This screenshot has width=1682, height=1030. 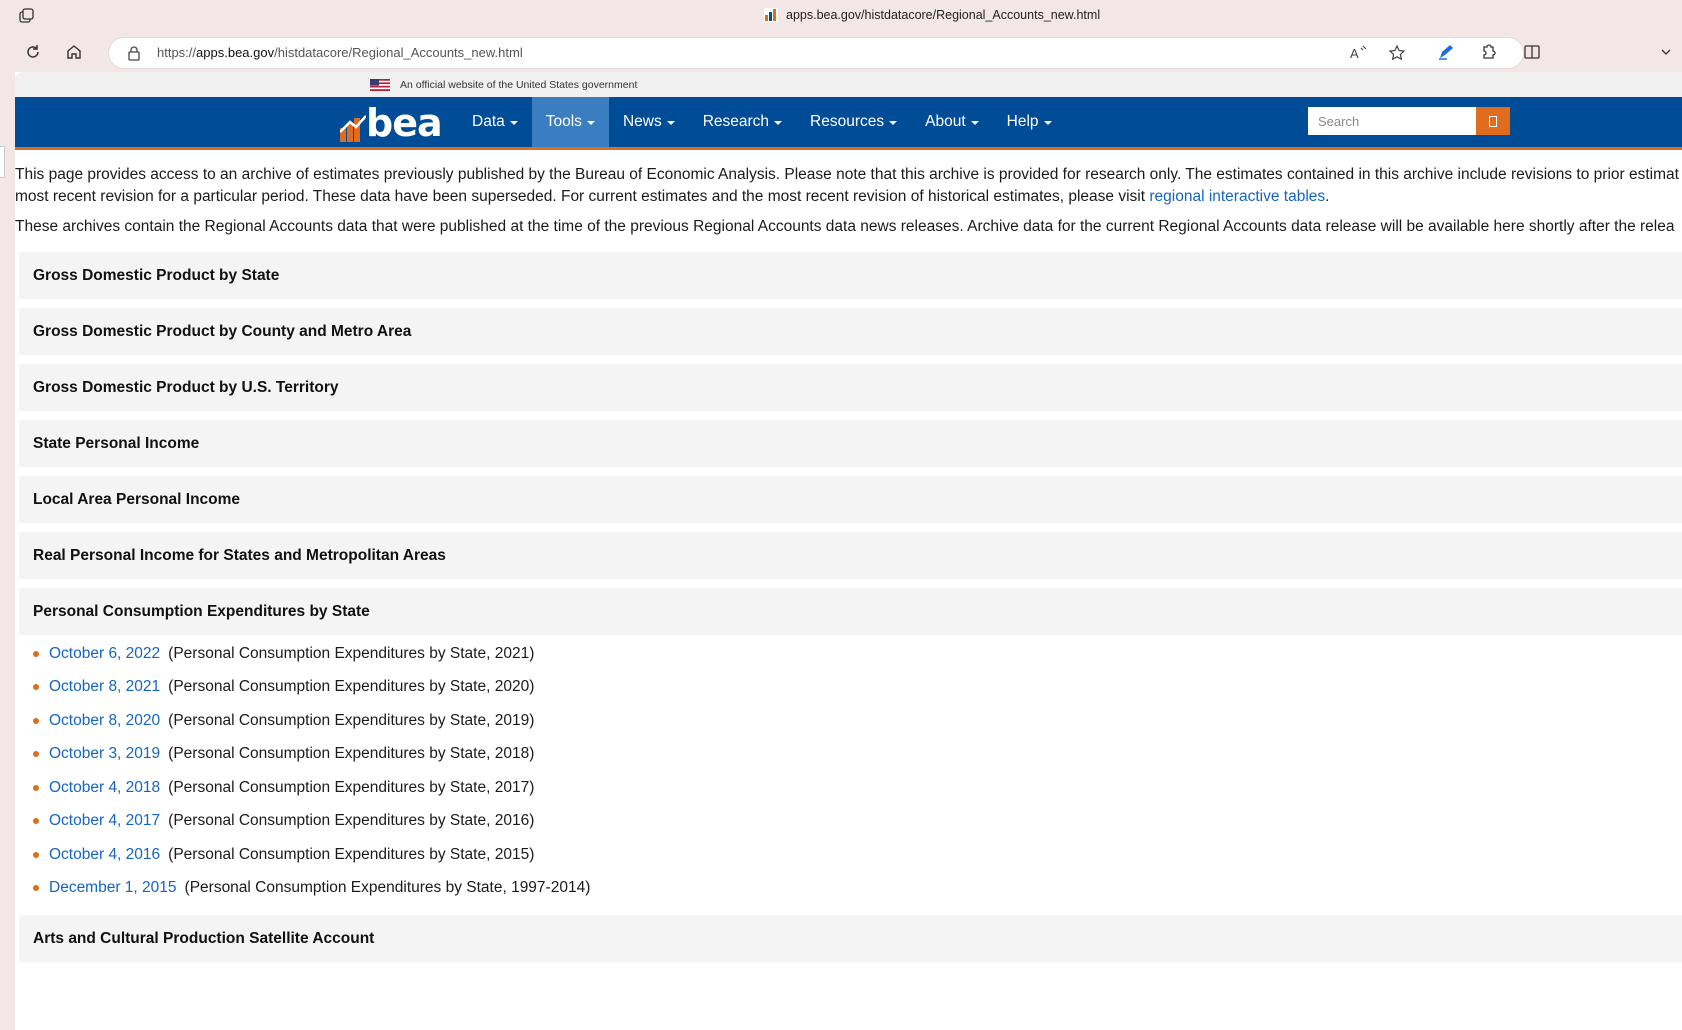 I want to click on bea-logo-icon, so click(x=353, y=128).